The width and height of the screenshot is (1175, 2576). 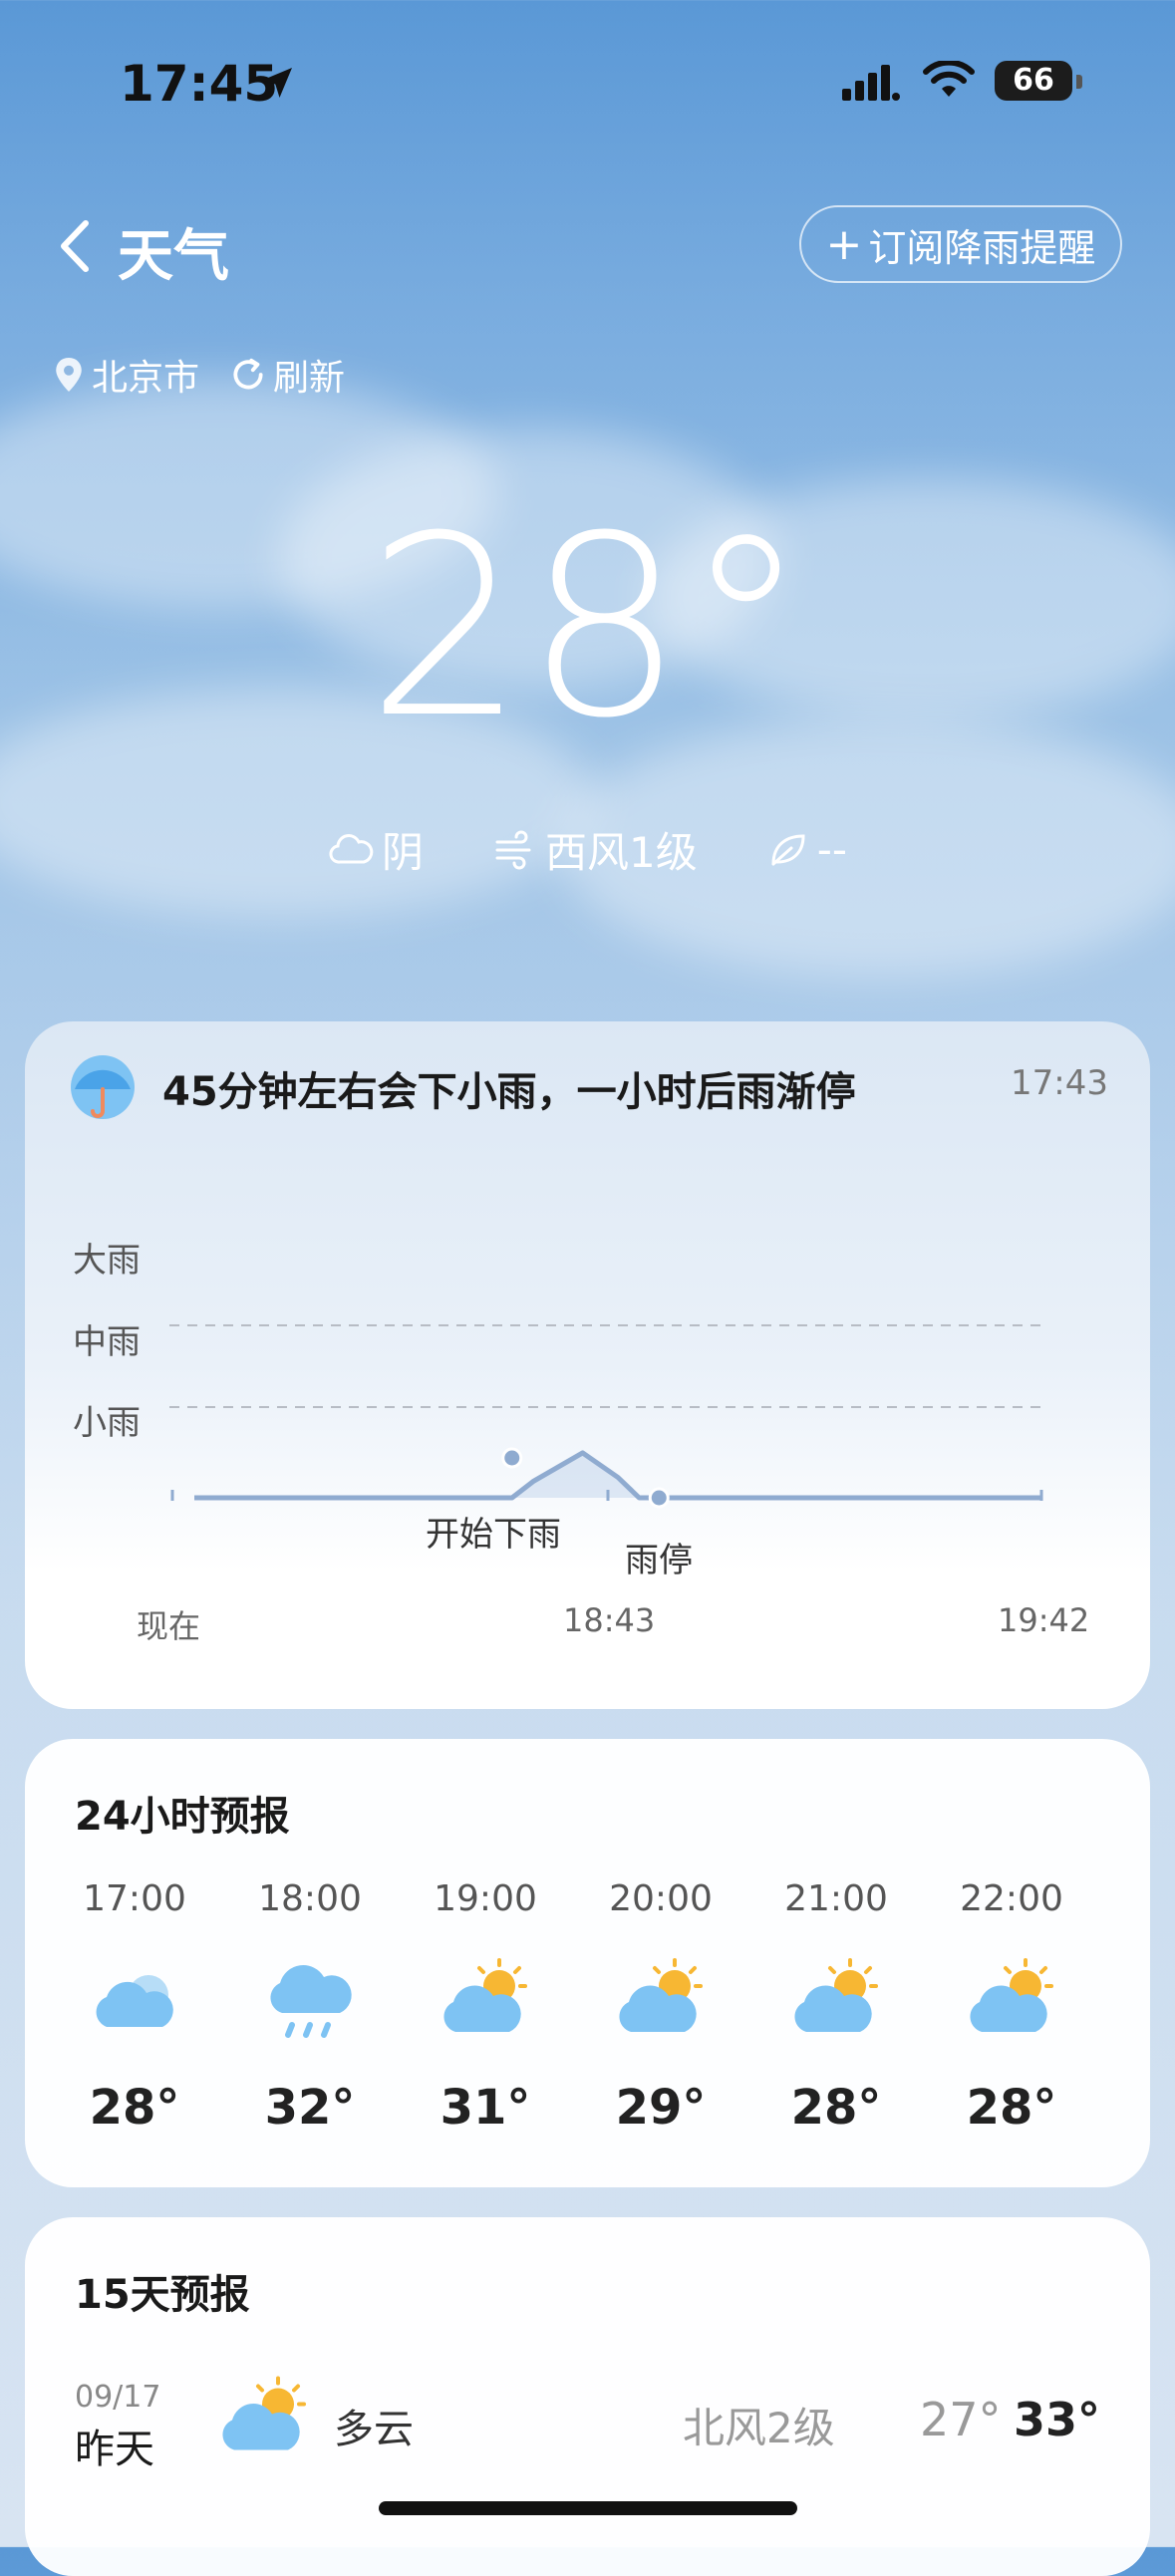 I want to click on leaf-icon, so click(x=788, y=849).